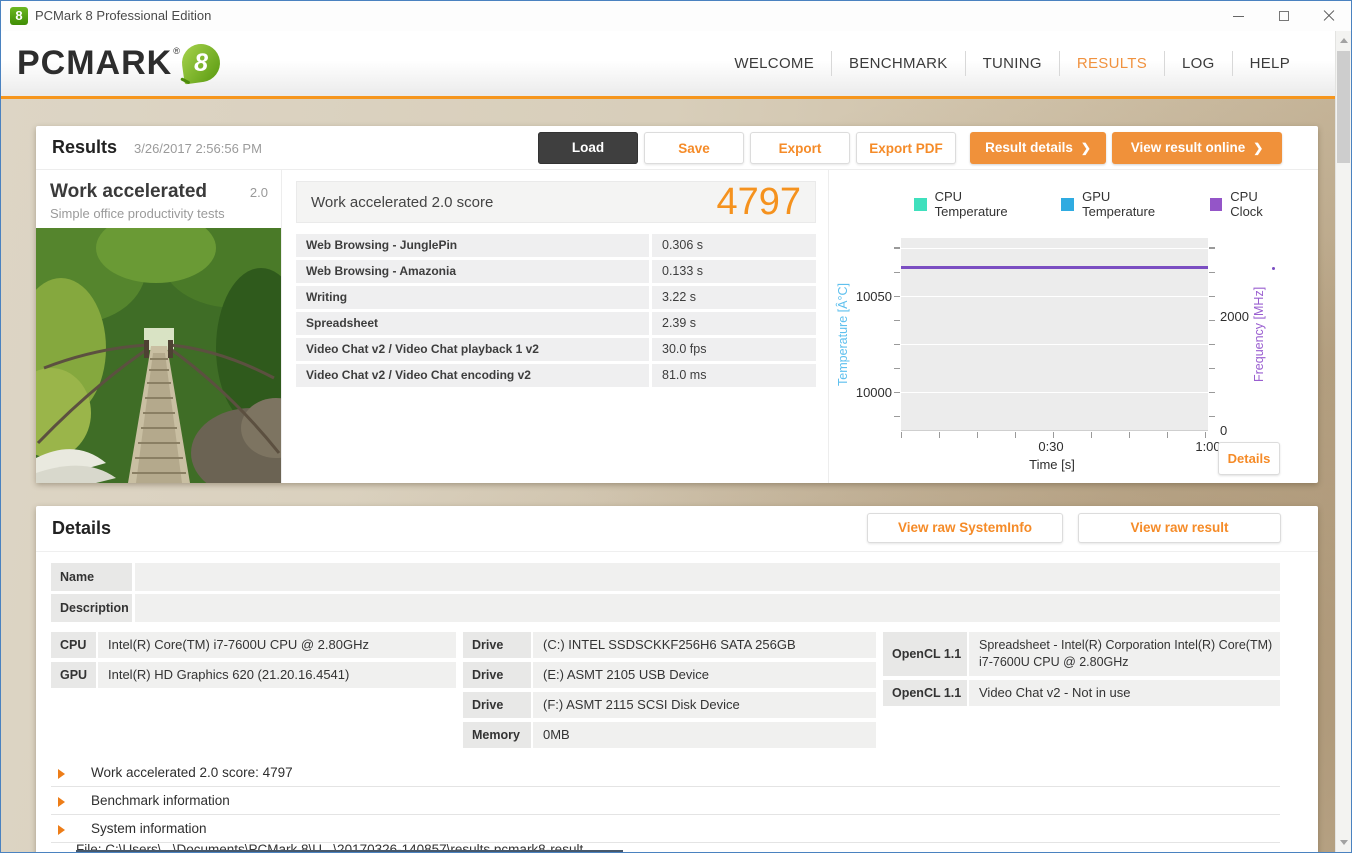 The image size is (1352, 853). I want to click on minimize-icon, so click(1238, 16).